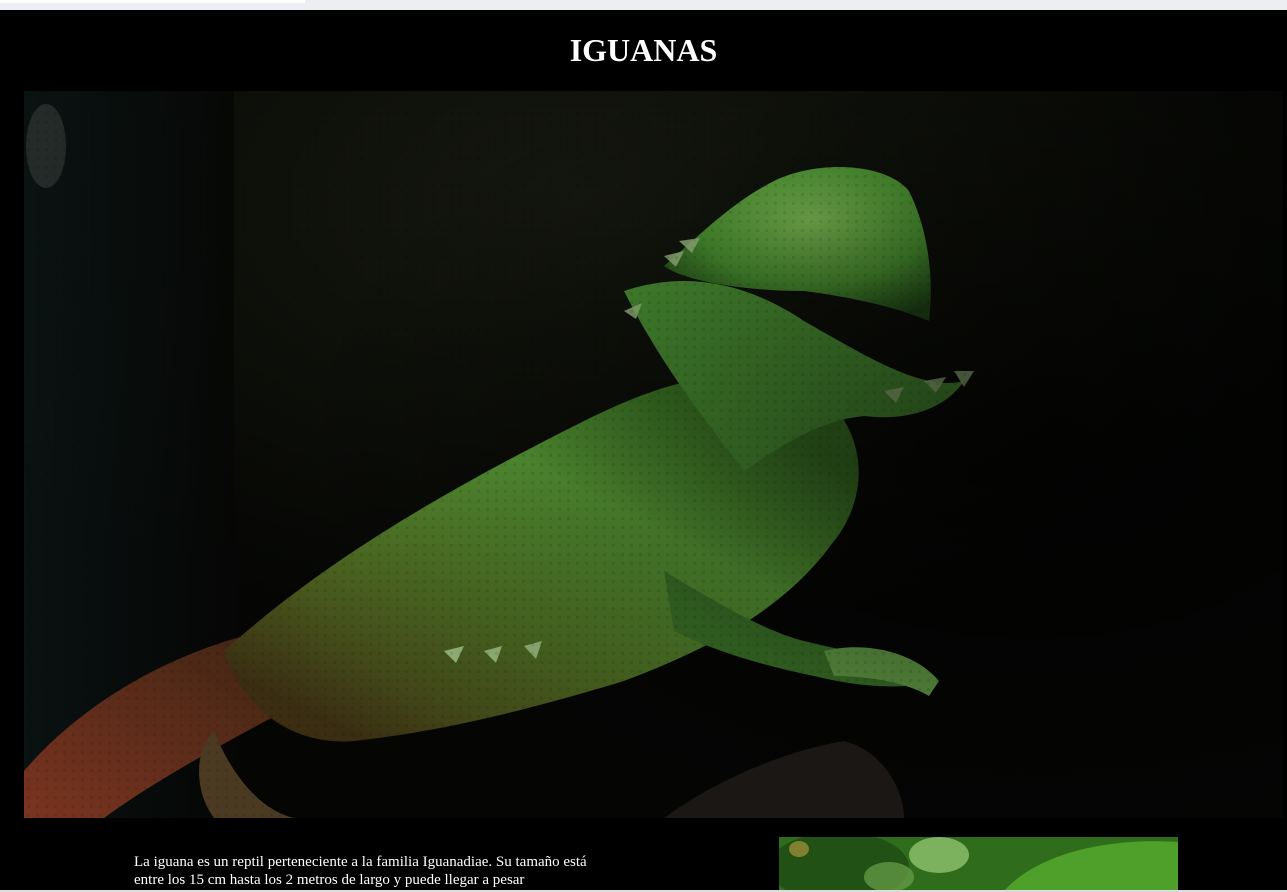 The image size is (1287, 892). What do you see at coordinates (978, 864) in the screenshot?
I see `side-image` at bounding box center [978, 864].